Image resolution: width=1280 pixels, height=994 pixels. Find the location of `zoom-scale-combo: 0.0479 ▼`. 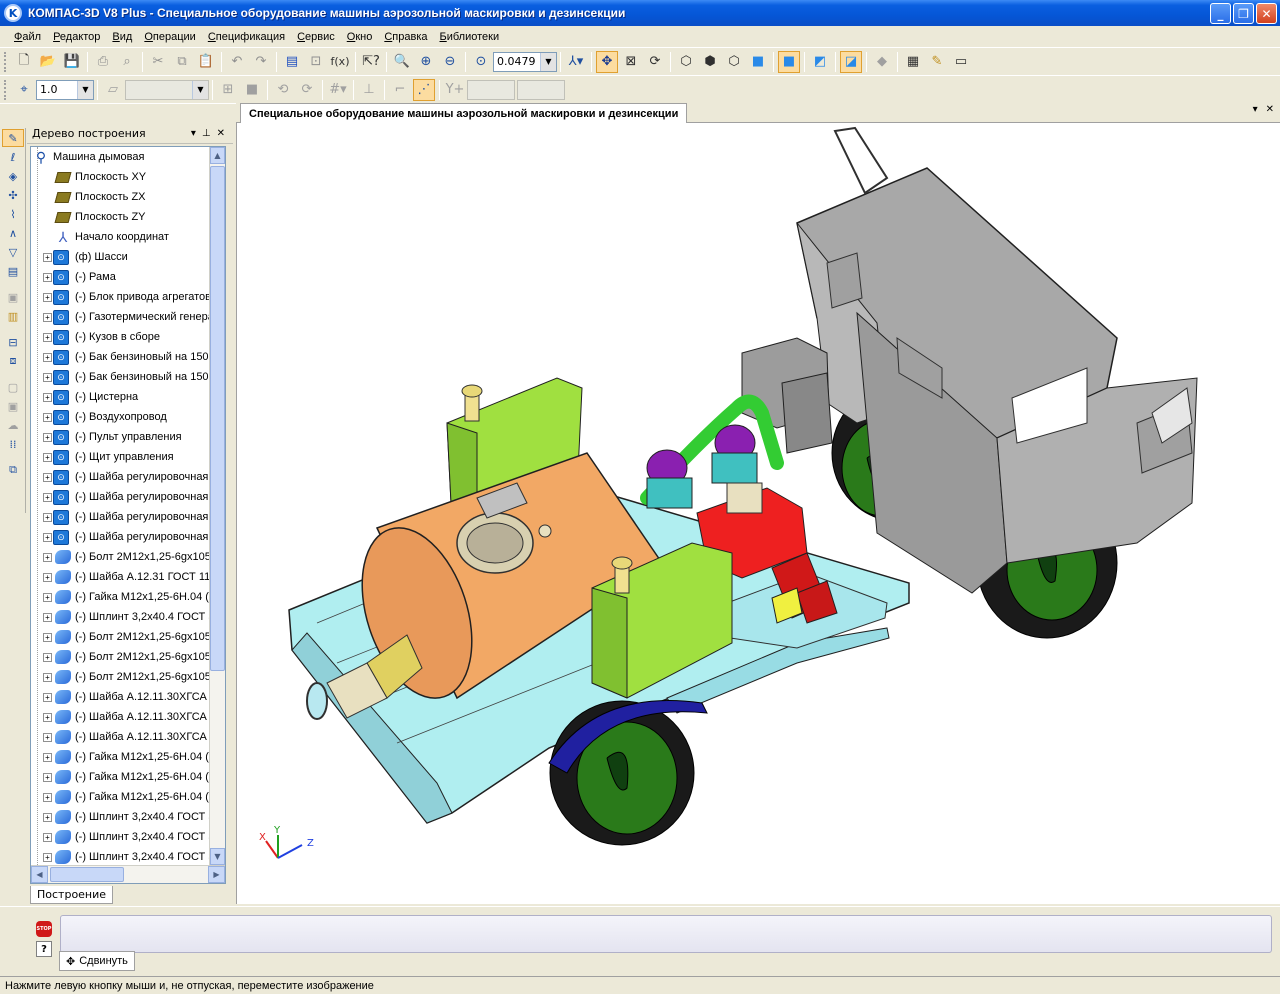

zoom-scale-combo: 0.0479 ▼ is located at coordinates (525, 61).